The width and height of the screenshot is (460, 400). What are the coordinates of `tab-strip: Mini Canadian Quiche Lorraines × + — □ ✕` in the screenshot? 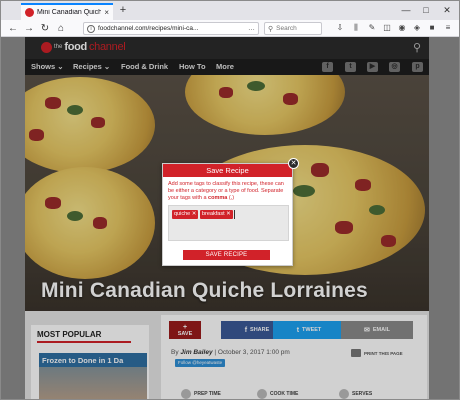 It's located at (230, 10).